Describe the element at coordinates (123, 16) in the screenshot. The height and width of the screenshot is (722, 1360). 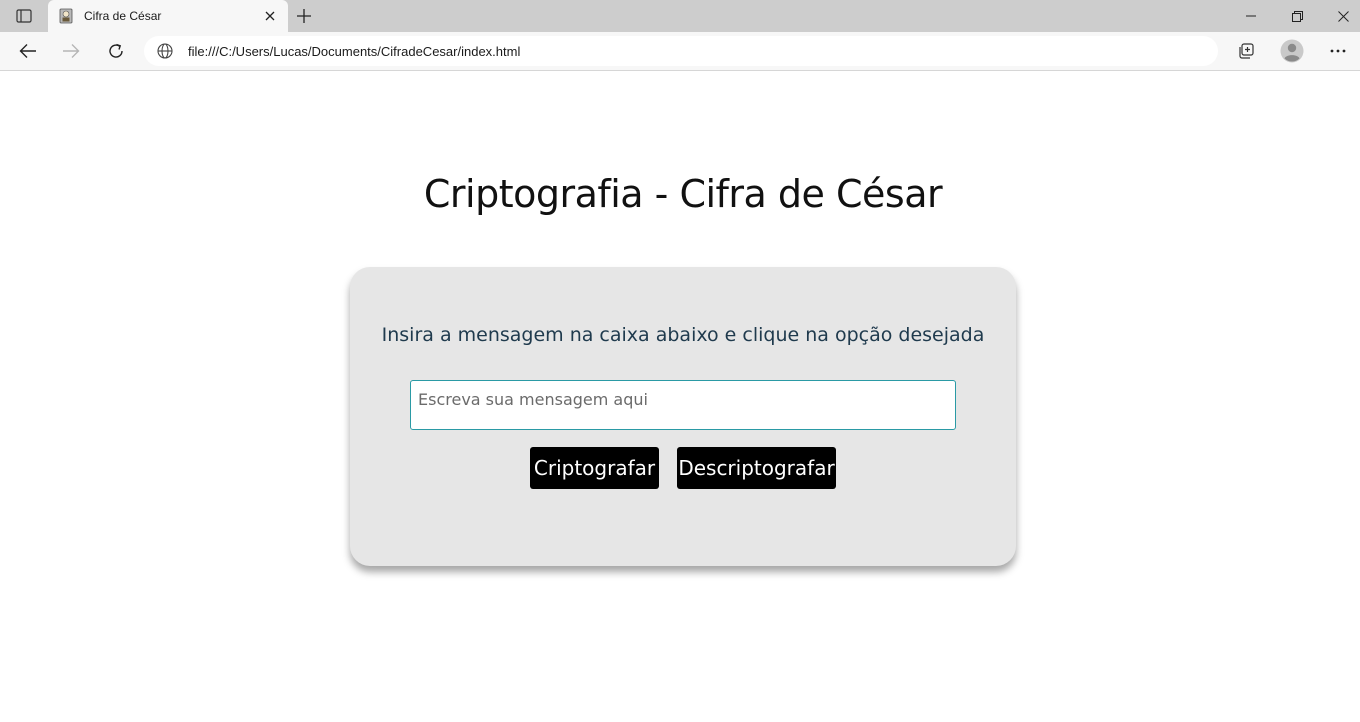
I see `tab-title: Cifra de César` at that location.